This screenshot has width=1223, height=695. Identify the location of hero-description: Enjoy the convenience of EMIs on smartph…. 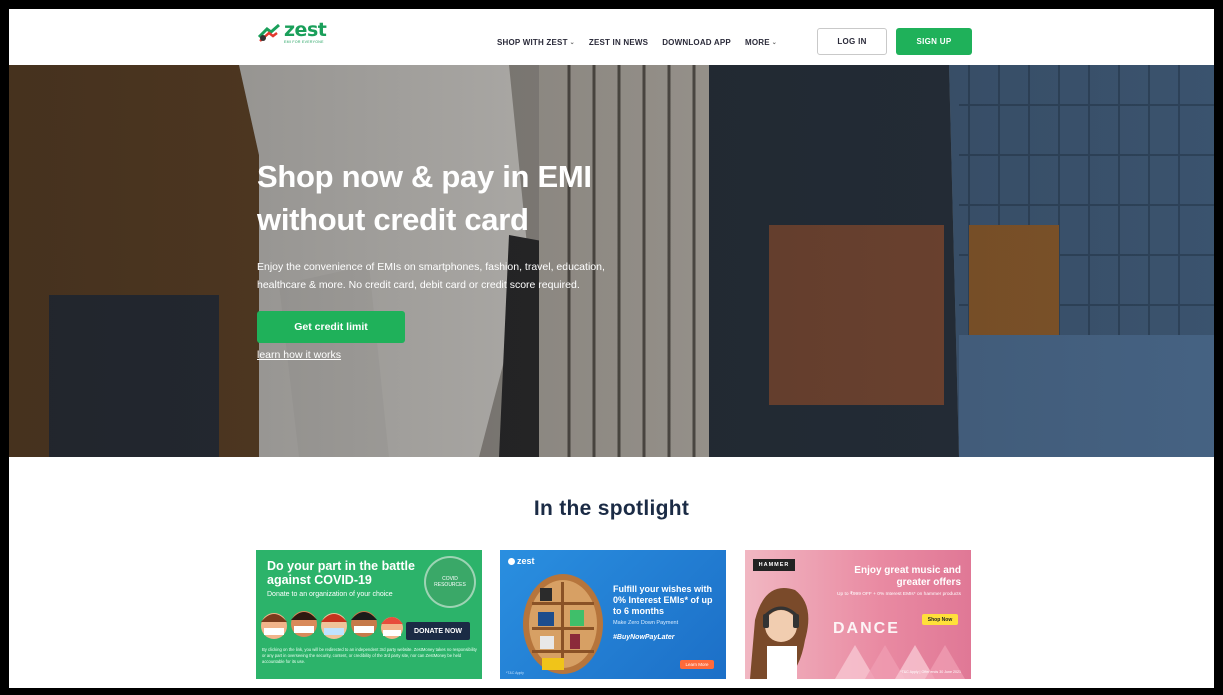
(431, 276).